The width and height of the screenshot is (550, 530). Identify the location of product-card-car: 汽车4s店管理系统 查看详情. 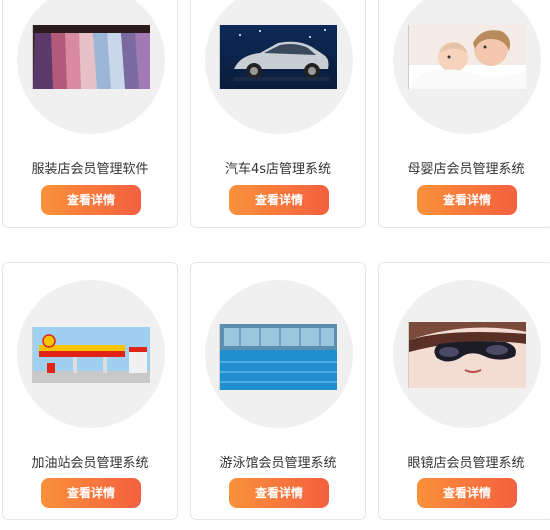
(278, 114).